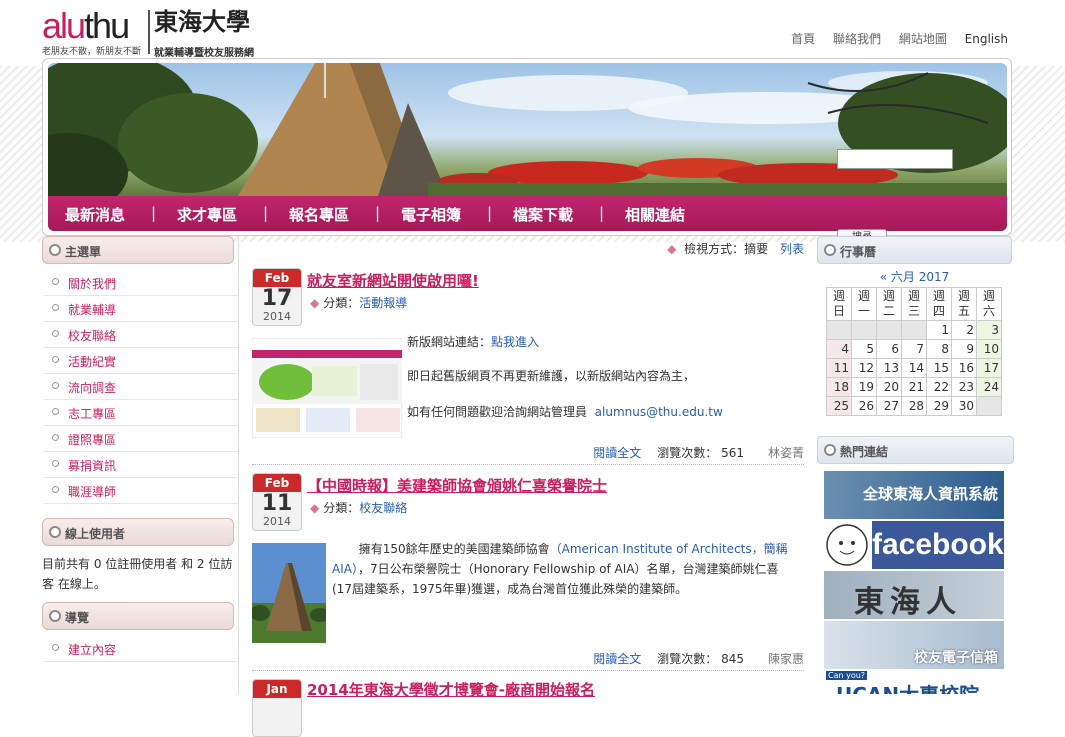 This screenshot has height=737, width=1065. I want to click on menu-link: 校友聯絡, so click(92, 335).